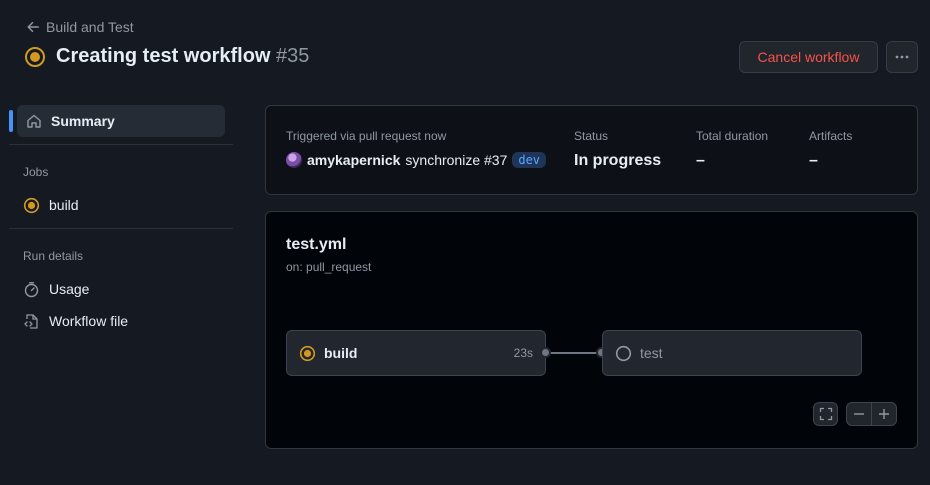 This screenshot has width=930, height=485. Describe the element at coordinates (732, 136) in the screenshot. I see `duration-label: Total duration` at that location.